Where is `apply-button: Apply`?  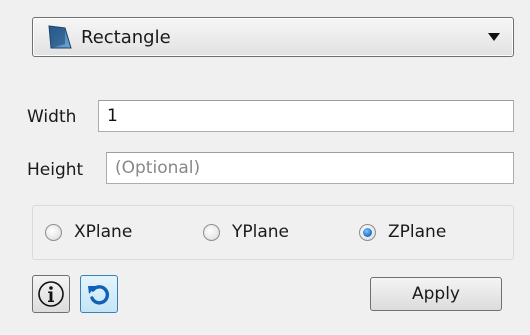
apply-button: Apply is located at coordinates (436, 294).